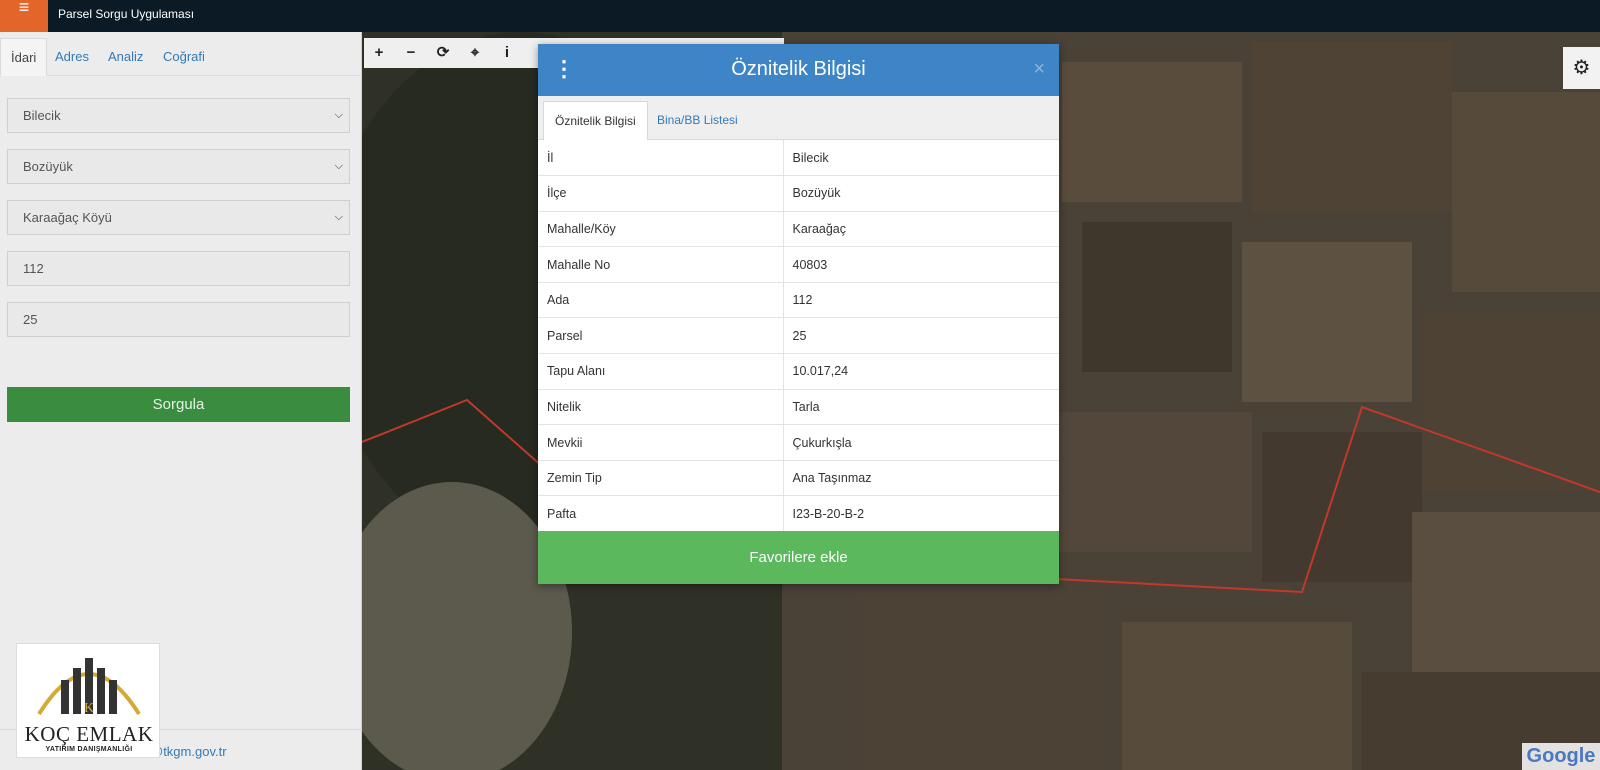 The height and width of the screenshot is (770, 1600). Describe the element at coordinates (178, 217) in the screenshot. I see `mahalle-select: Karaağaç Köyü ⌵` at that location.